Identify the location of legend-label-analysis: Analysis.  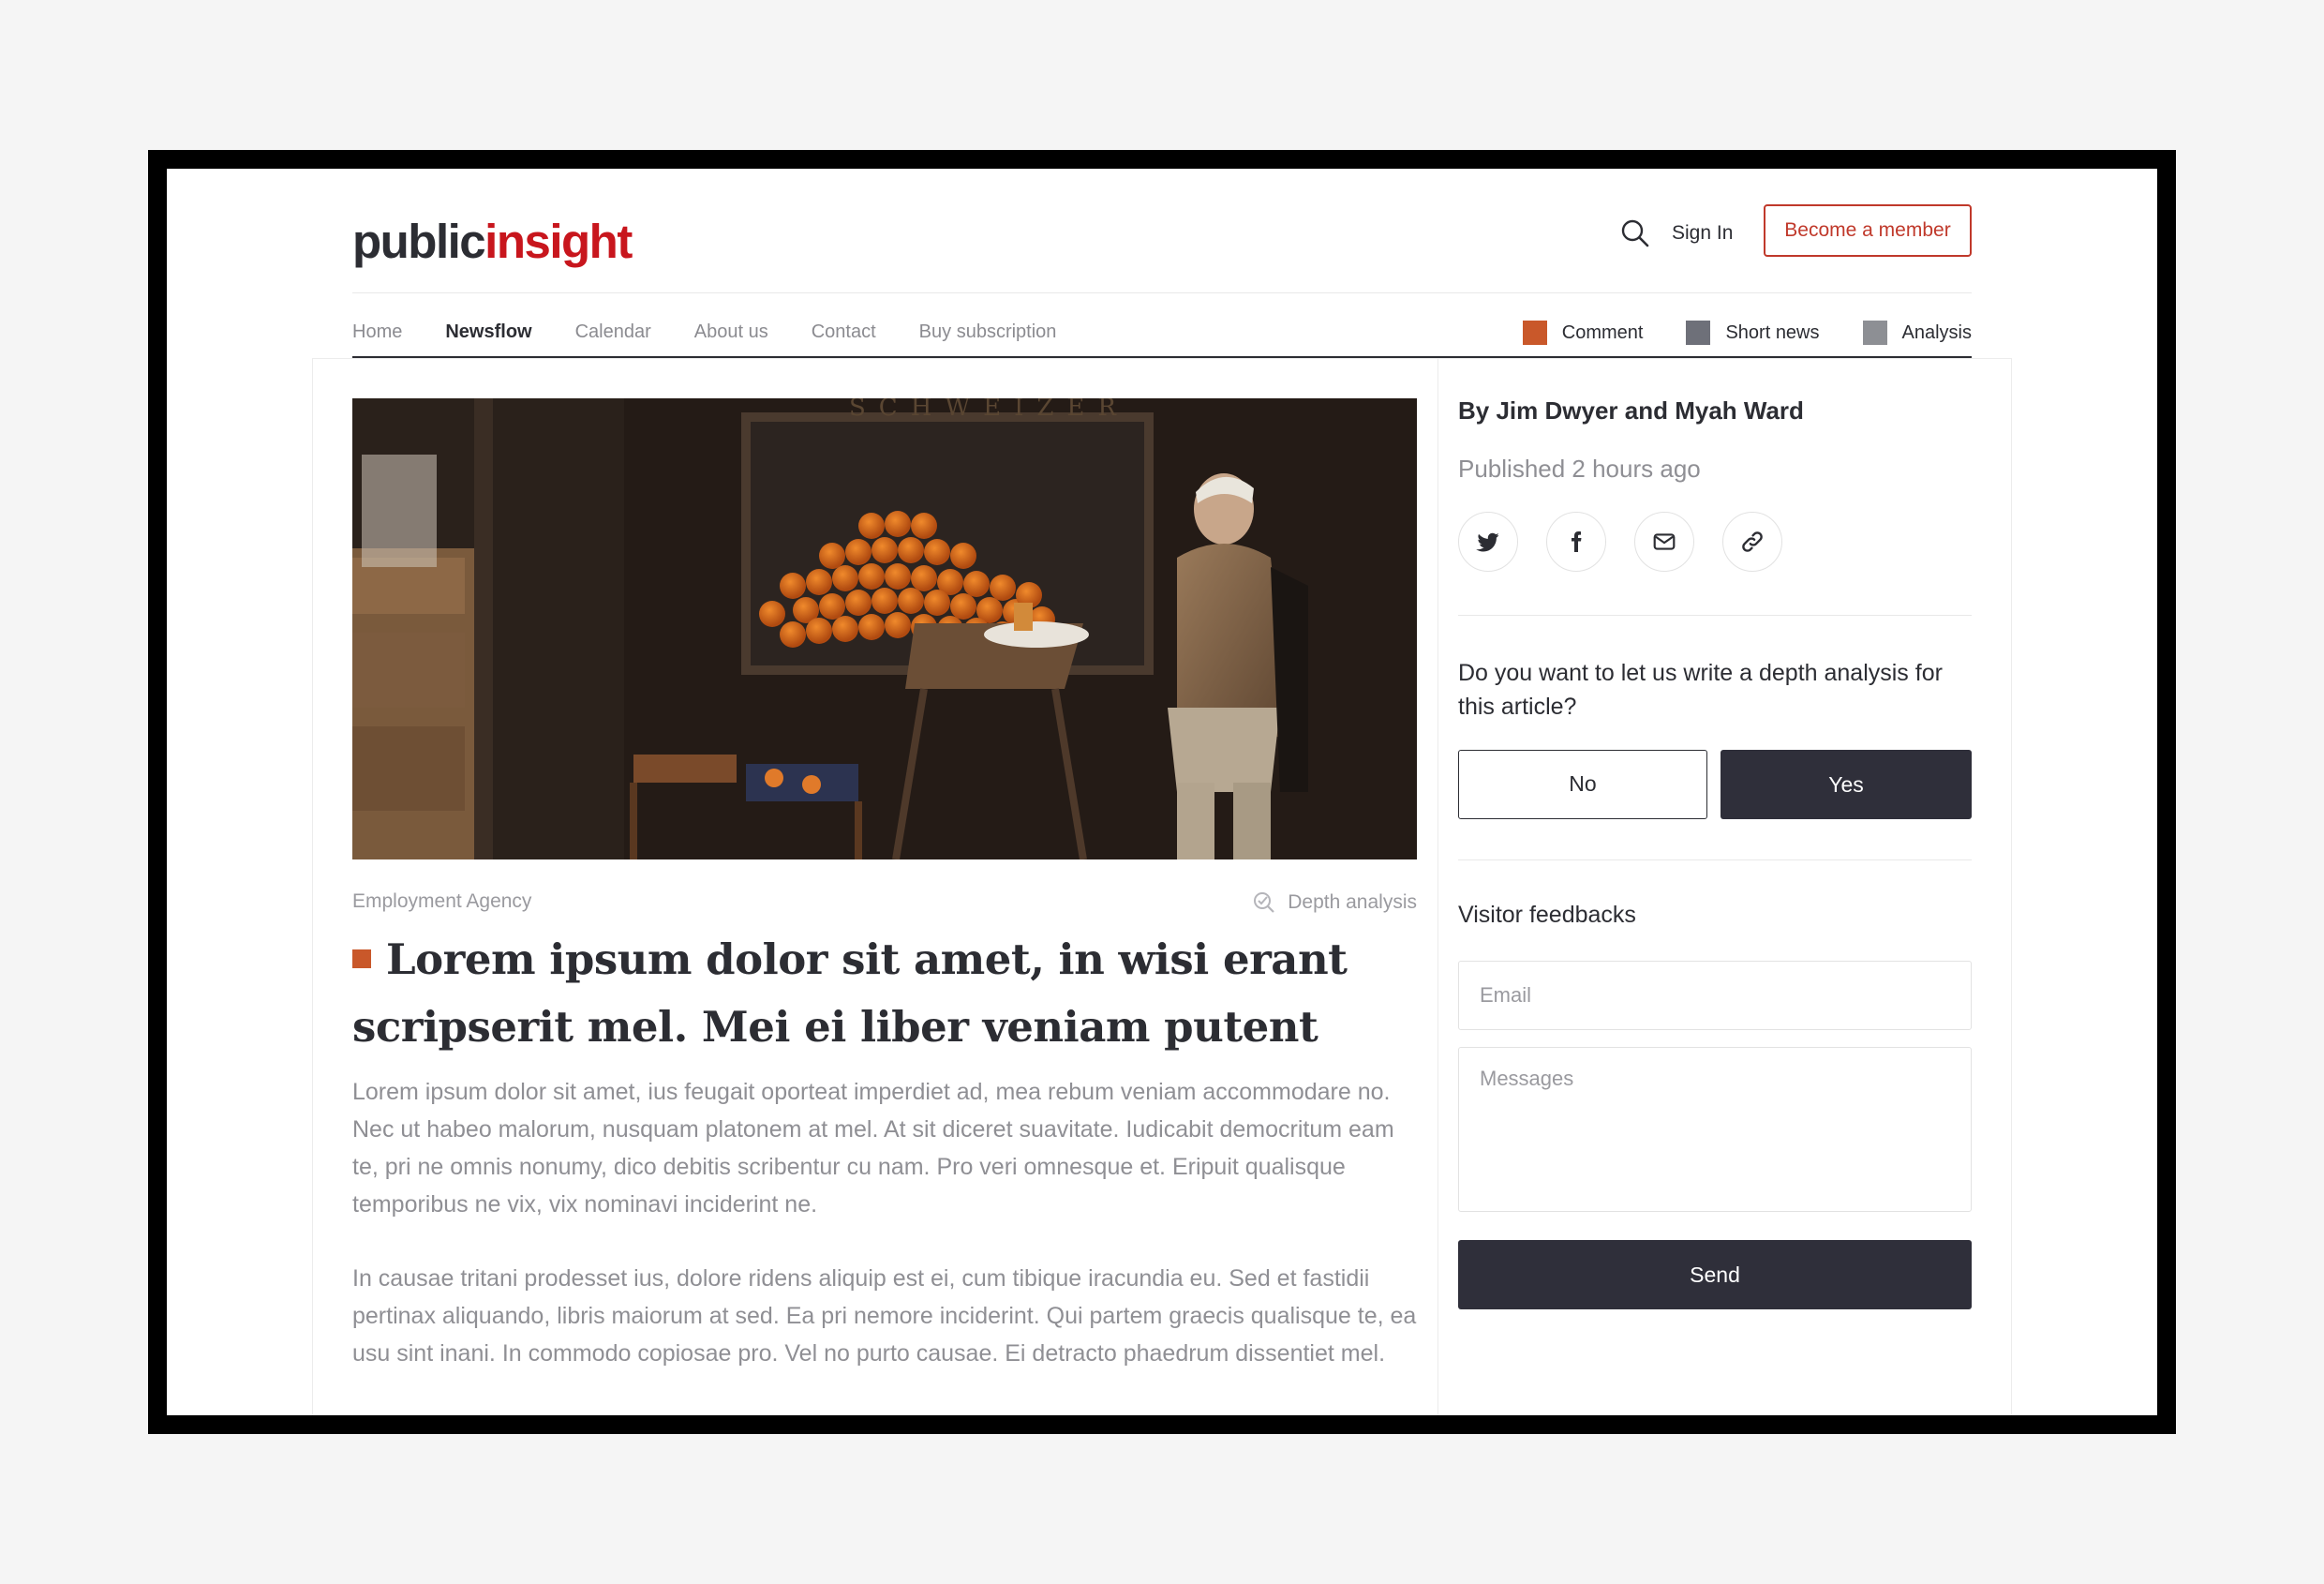
(1937, 332).